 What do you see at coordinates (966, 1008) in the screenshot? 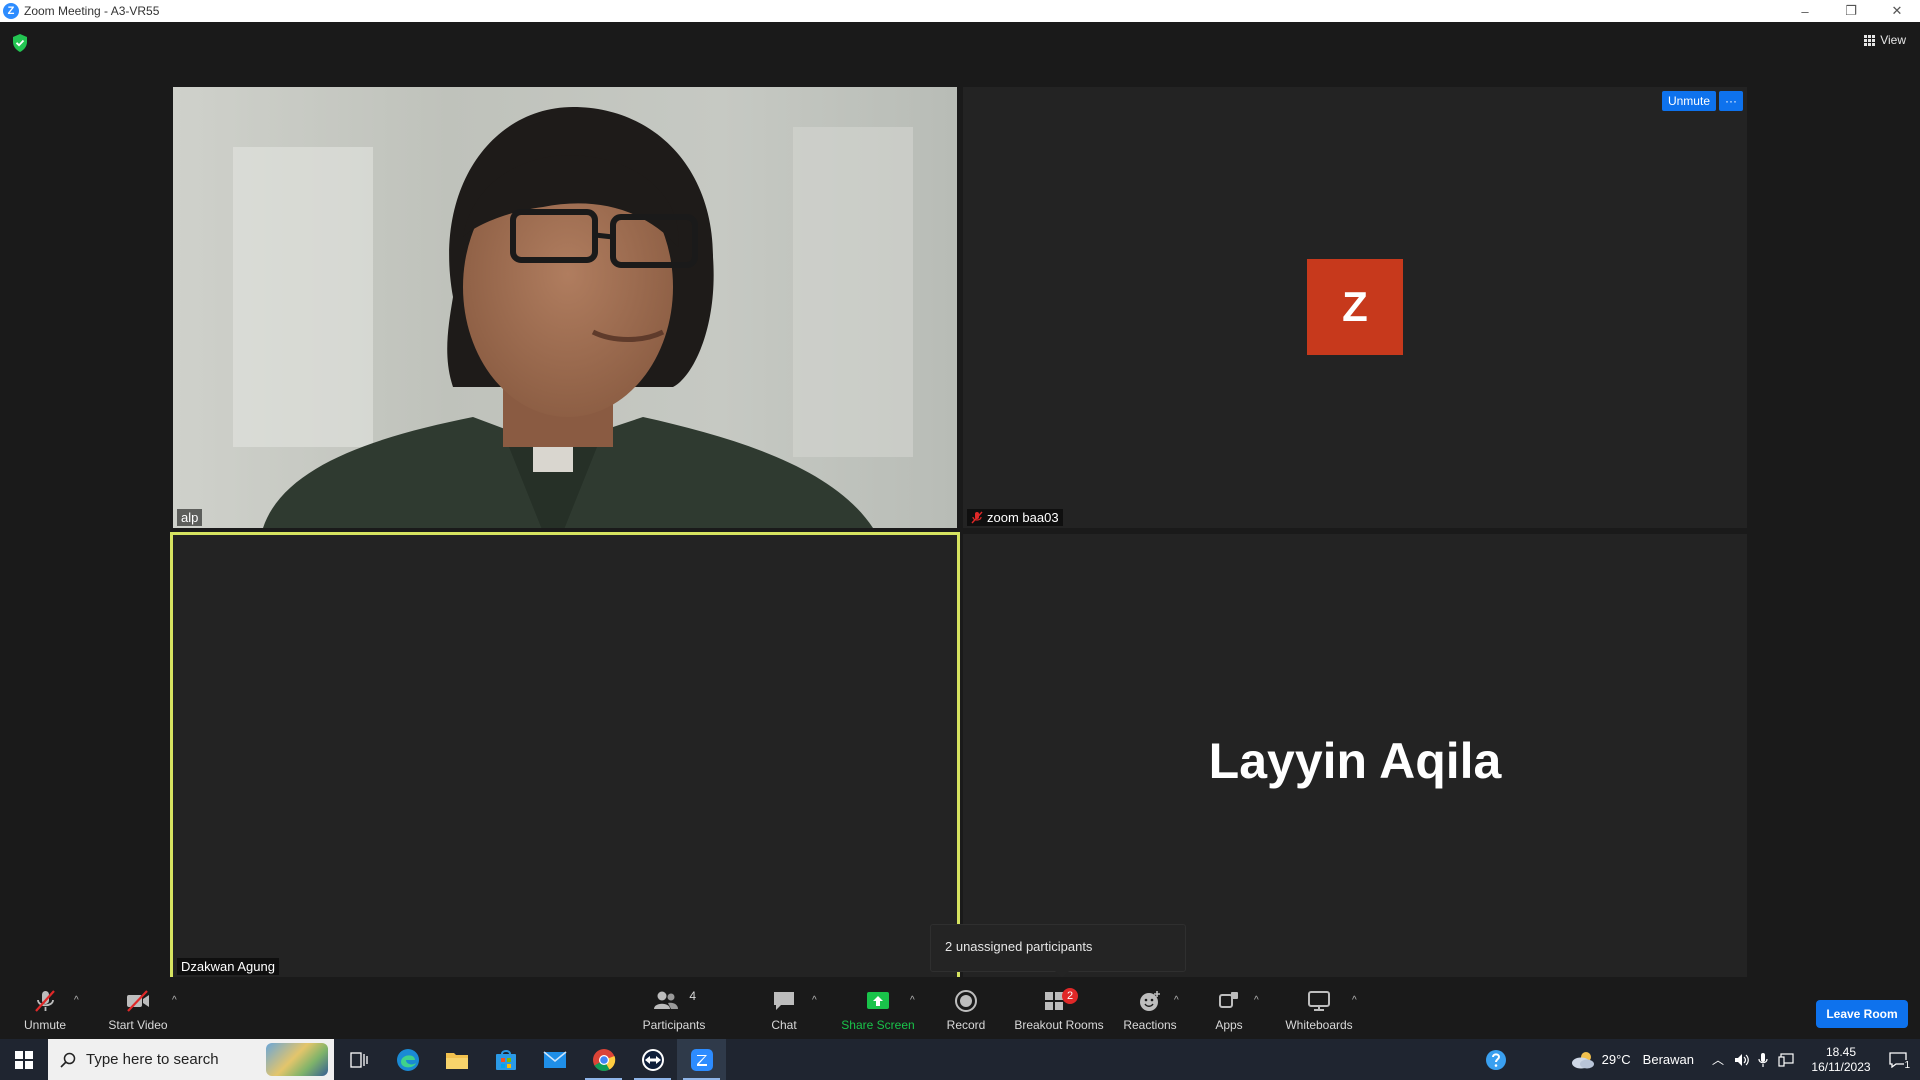
I see `record-button: Record` at bounding box center [966, 1008].